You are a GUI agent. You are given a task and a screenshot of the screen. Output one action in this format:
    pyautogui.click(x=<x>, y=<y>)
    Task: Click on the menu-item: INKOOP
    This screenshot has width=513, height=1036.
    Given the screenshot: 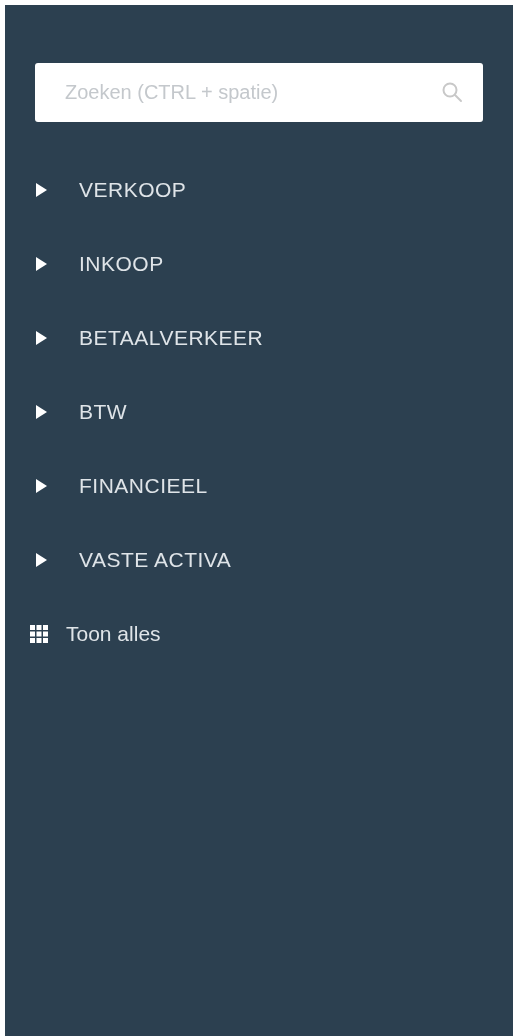 What is the action you would take?
    pyautogui.click(x=259, y=264)
    